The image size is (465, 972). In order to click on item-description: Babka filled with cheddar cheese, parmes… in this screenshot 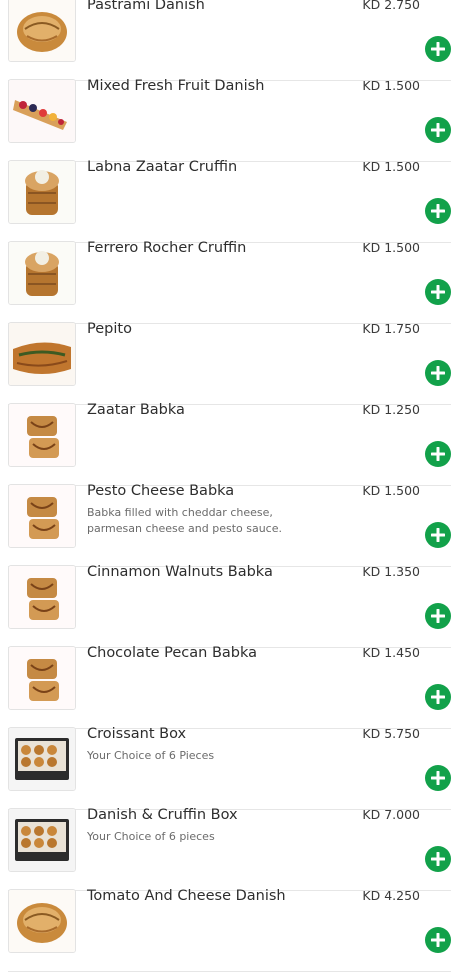, I will do `click(184, 520)`.